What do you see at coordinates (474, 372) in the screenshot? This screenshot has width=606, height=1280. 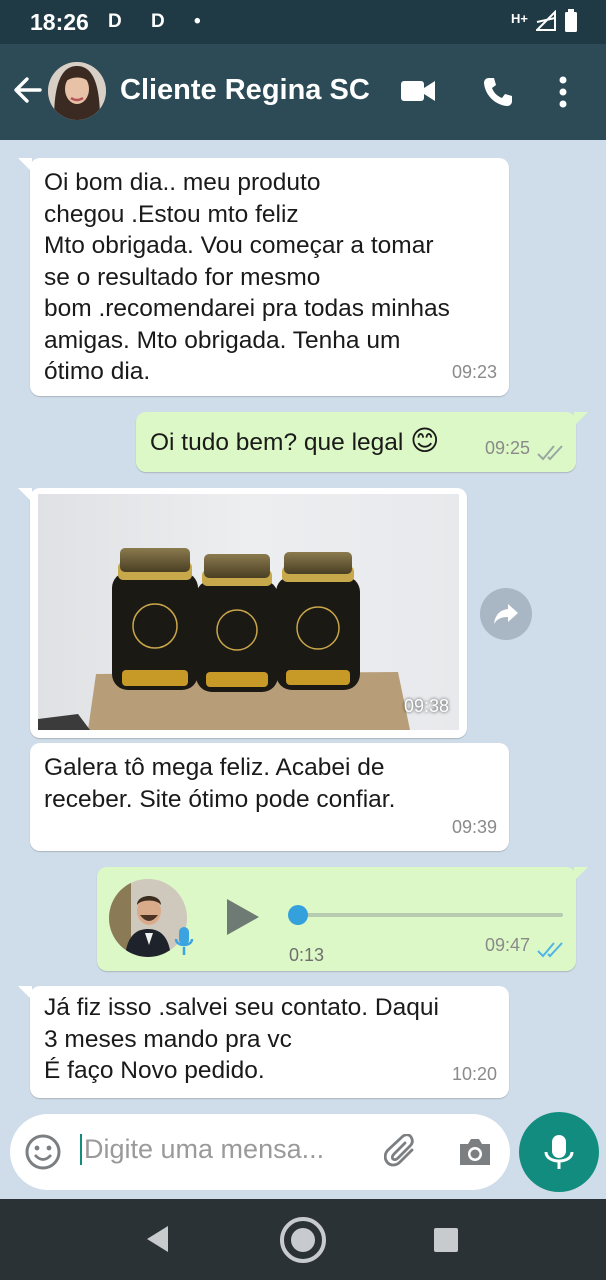 I see `message-time: 09:23` at bounding box center [474, 372].